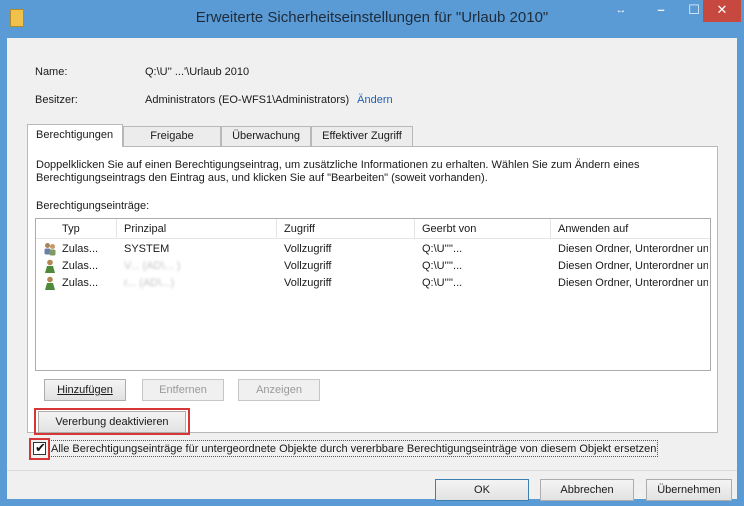  I want to click on minimize-button: –, so click(661, 11).